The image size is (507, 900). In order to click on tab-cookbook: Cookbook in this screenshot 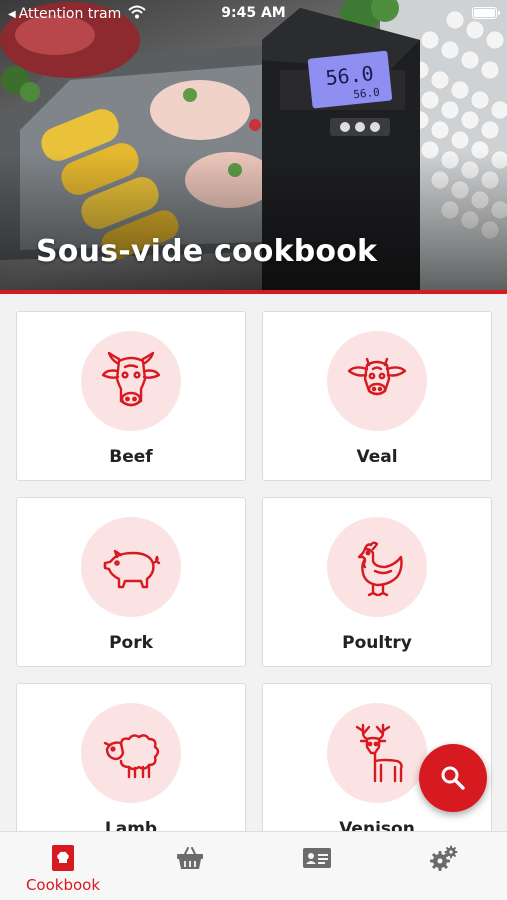, I will do `click(63, 866)`.